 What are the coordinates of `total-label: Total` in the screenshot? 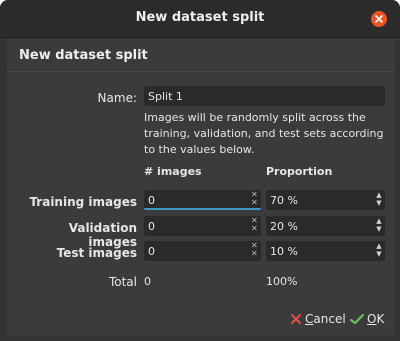 It's located at (122, 282).